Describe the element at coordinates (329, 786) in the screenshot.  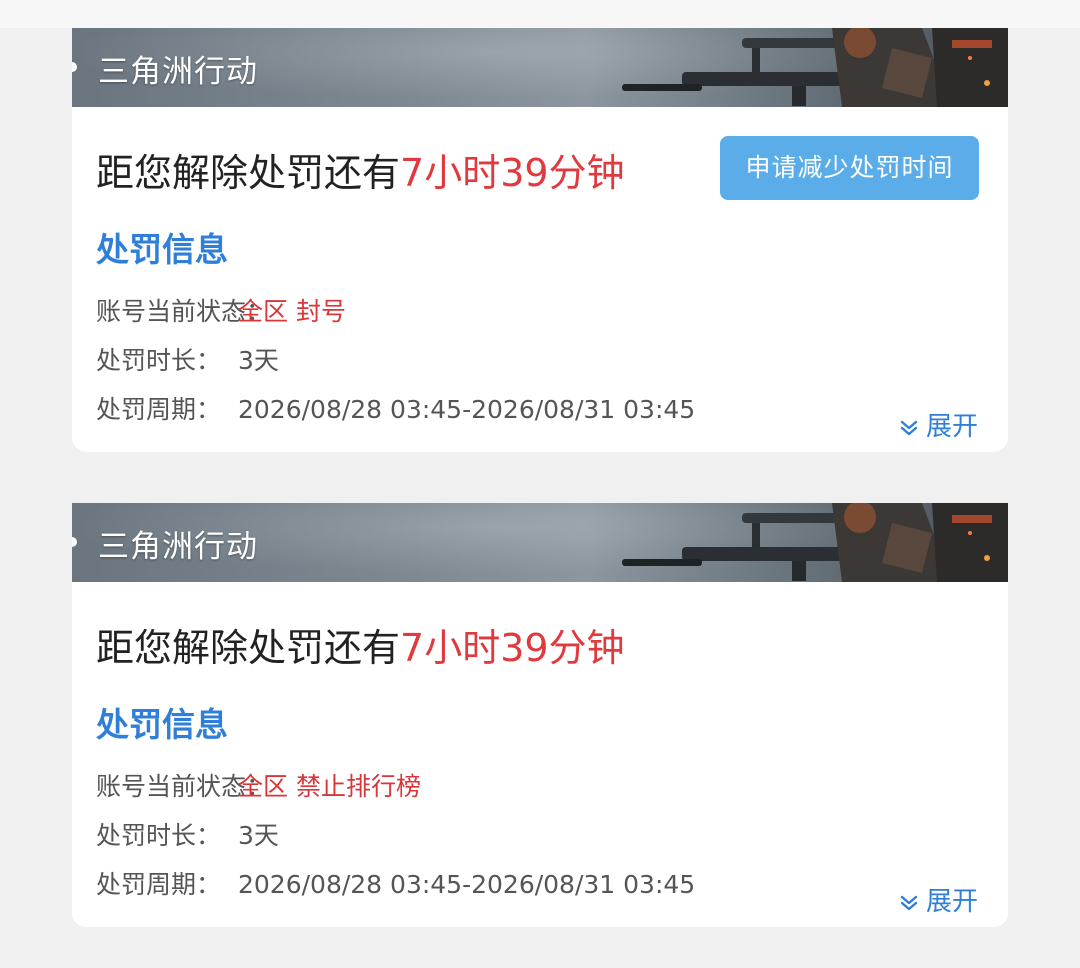
I see `status-value: 全区 禁止排行榜` at that location.